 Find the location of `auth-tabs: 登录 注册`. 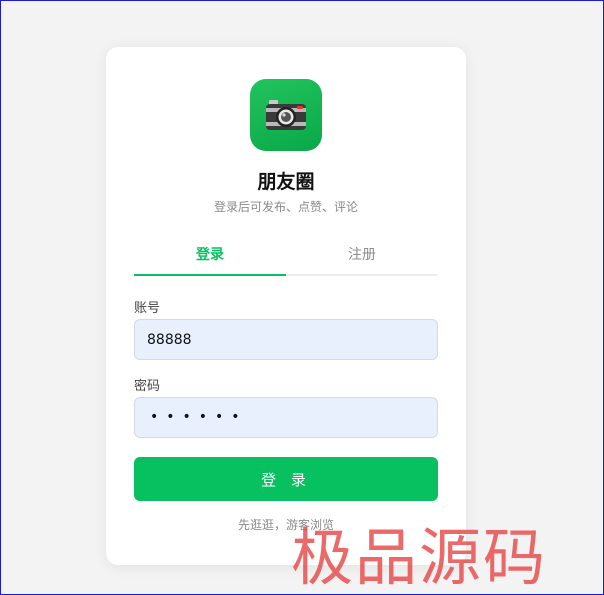

auth-tabs: 登录 注册 is located at coordinates (286, 256).